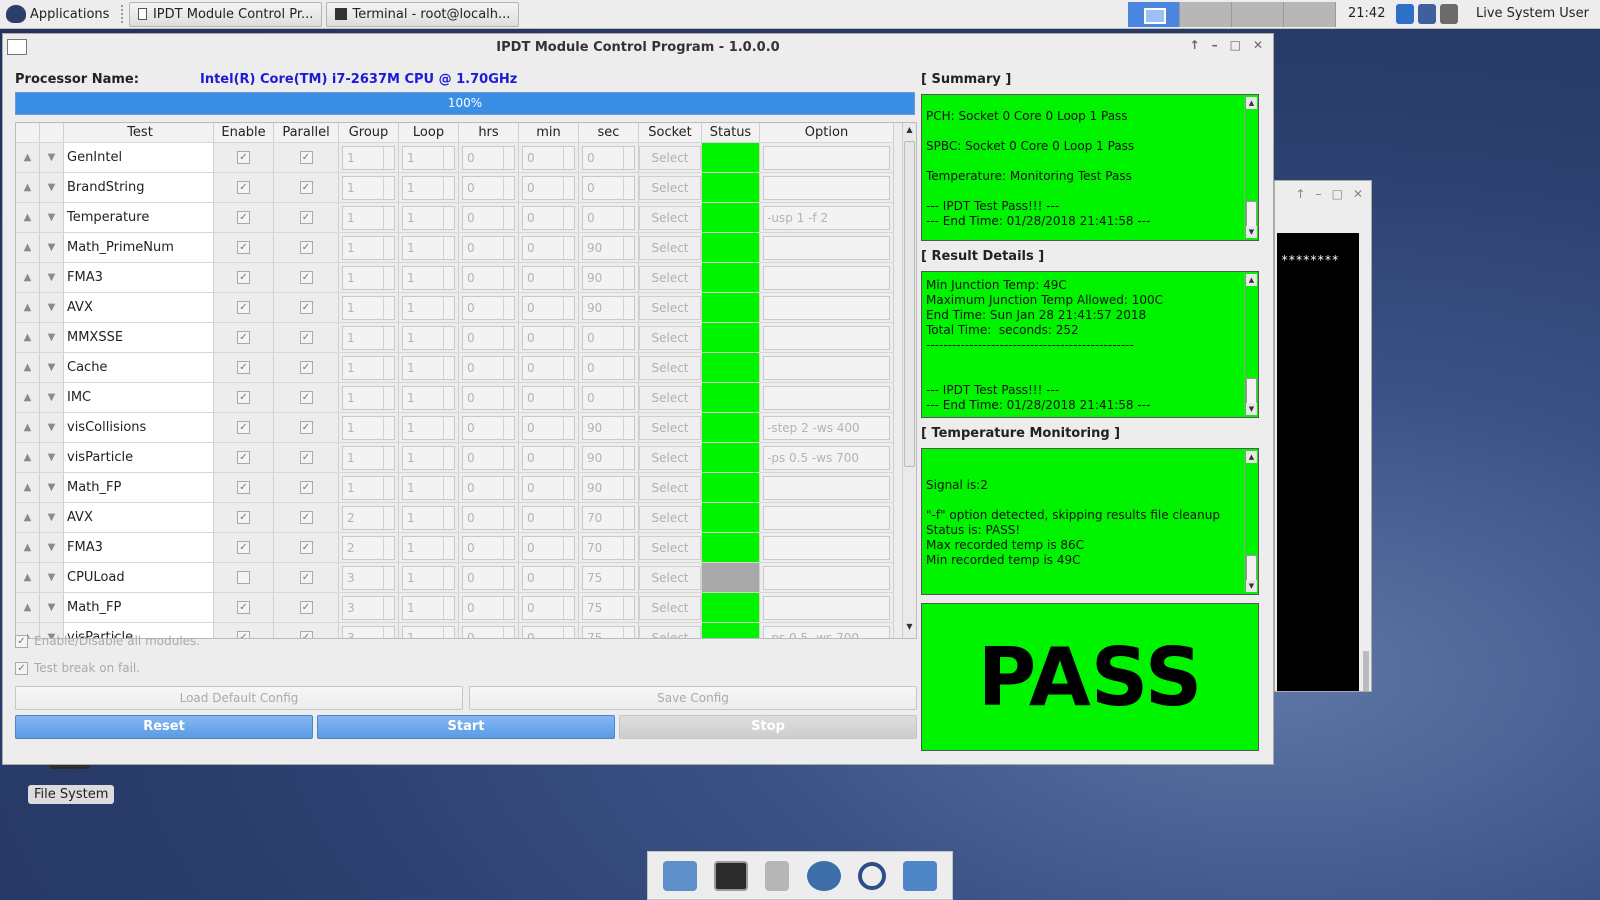 This screenshot has height=900, width=1600. Describe the element at coordinates (1449, 14) in the screenshot. I see `battery-icon` at that location.